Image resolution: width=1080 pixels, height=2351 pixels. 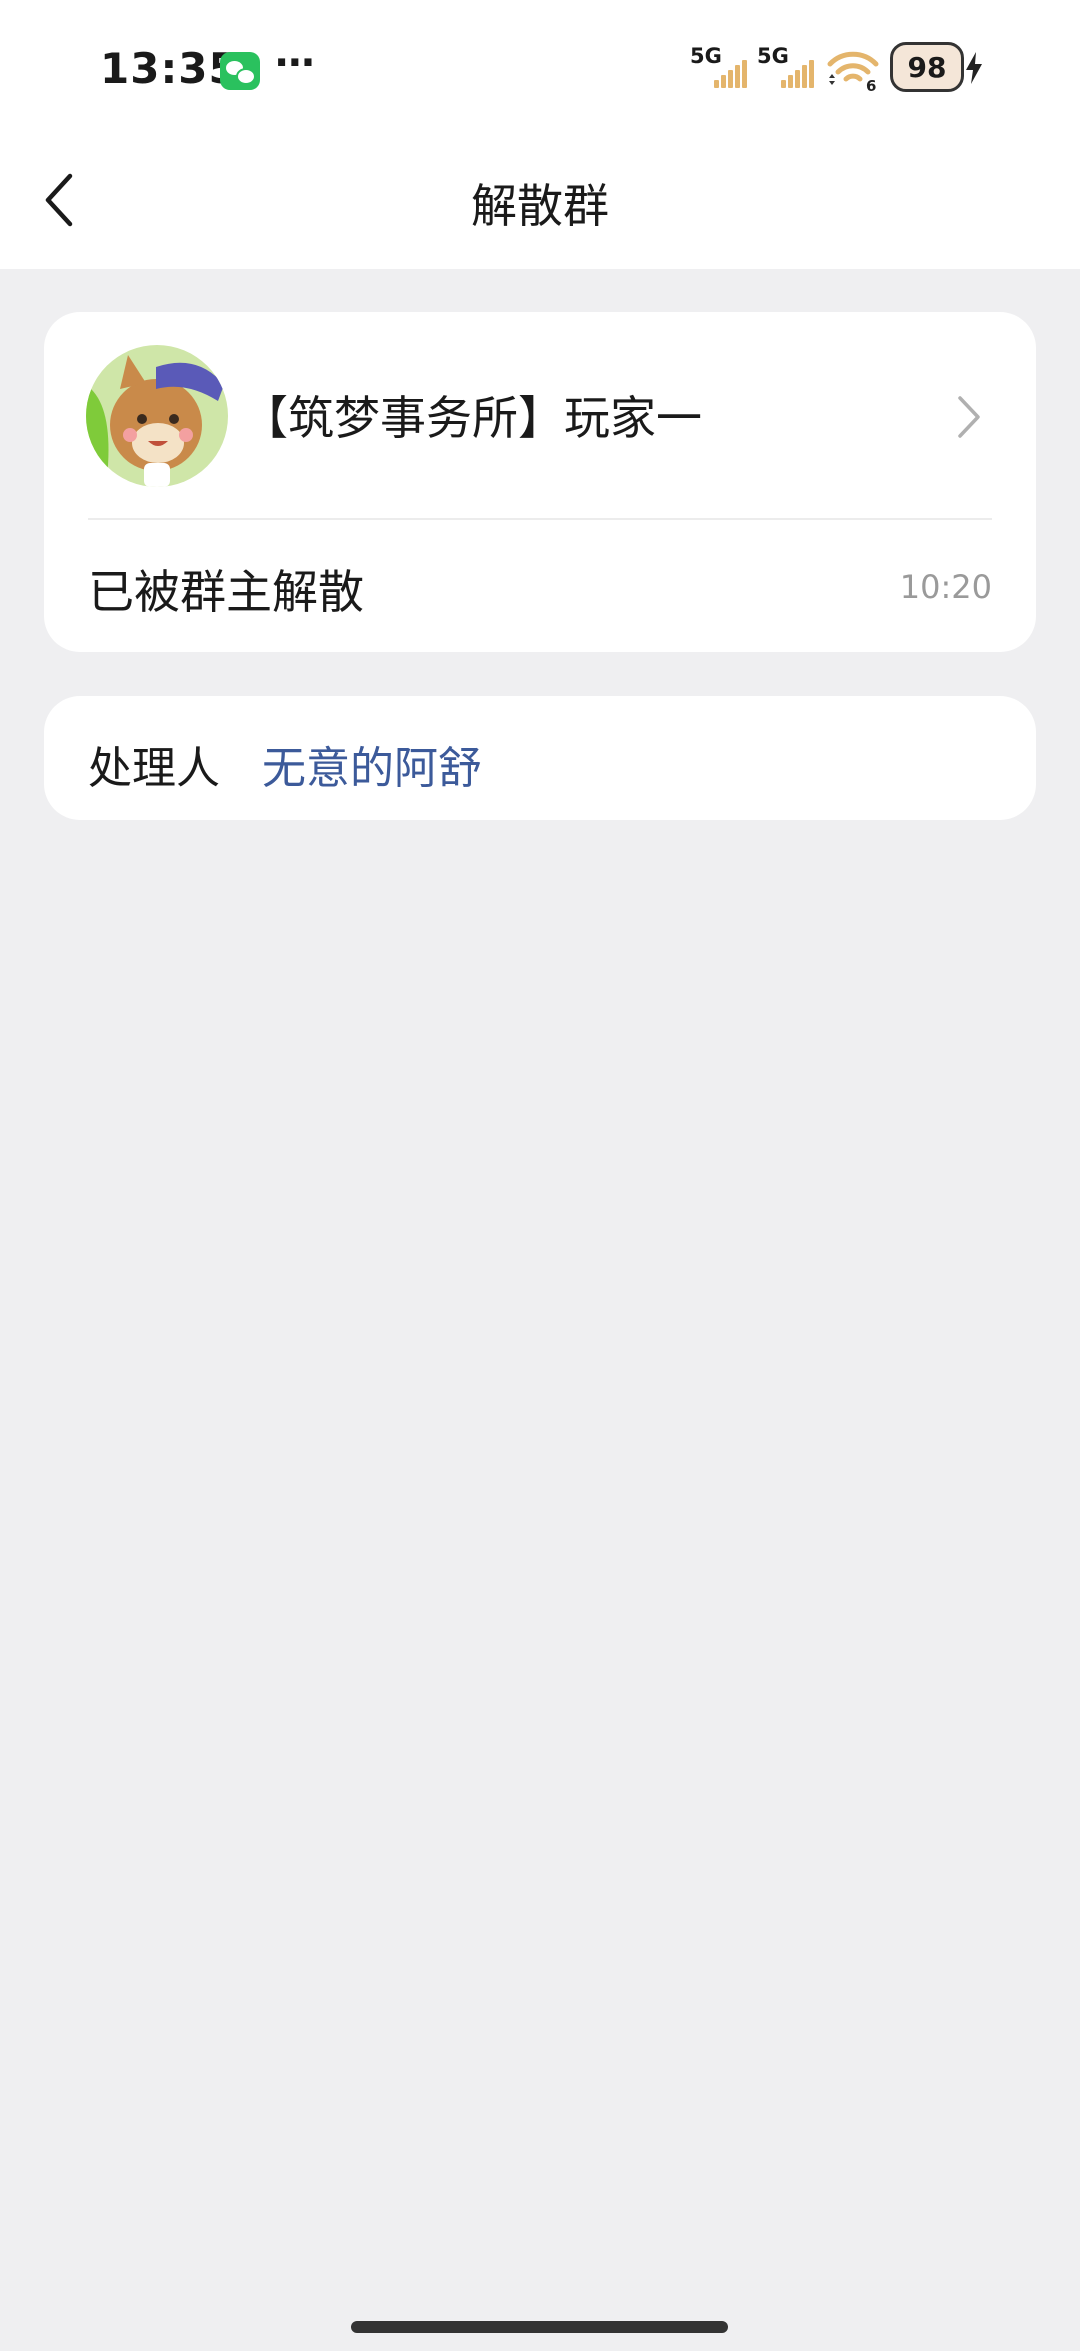 I want to click on battery-icon: 98, so click(x=927, y=67).